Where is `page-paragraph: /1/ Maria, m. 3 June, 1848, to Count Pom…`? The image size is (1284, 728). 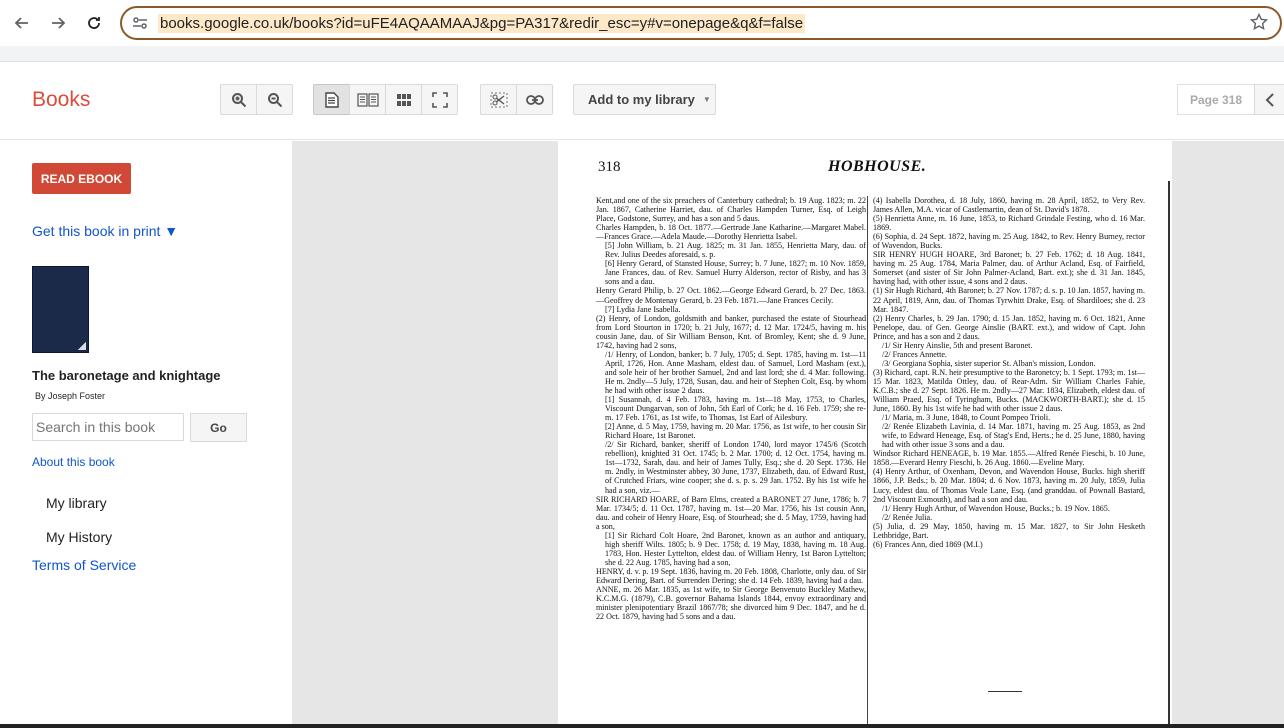
page-paragraph: /1/ Maria, m. 3 June, 1848, to Count Pom… is located at coordinates (966, 418).